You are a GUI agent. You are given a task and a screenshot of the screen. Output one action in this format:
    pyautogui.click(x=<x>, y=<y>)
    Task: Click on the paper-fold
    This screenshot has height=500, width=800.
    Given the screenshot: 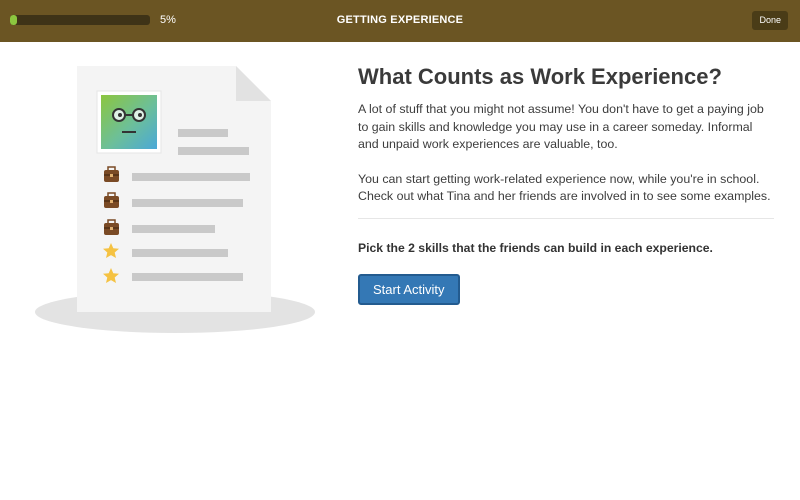 What is the action you would take?
    pyautogui.click(x=253, y=83)
    